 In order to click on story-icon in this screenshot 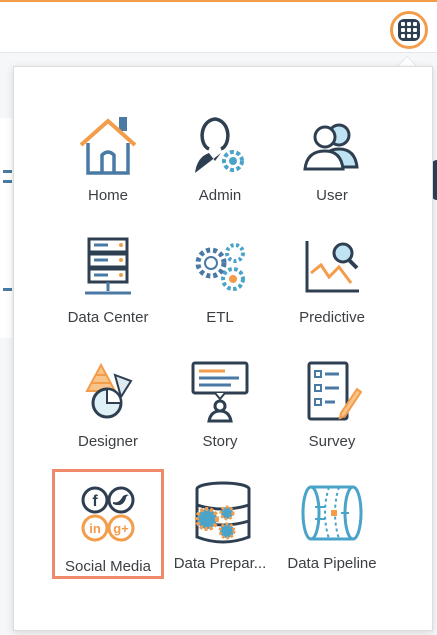, I will do `click(220, 392)`.